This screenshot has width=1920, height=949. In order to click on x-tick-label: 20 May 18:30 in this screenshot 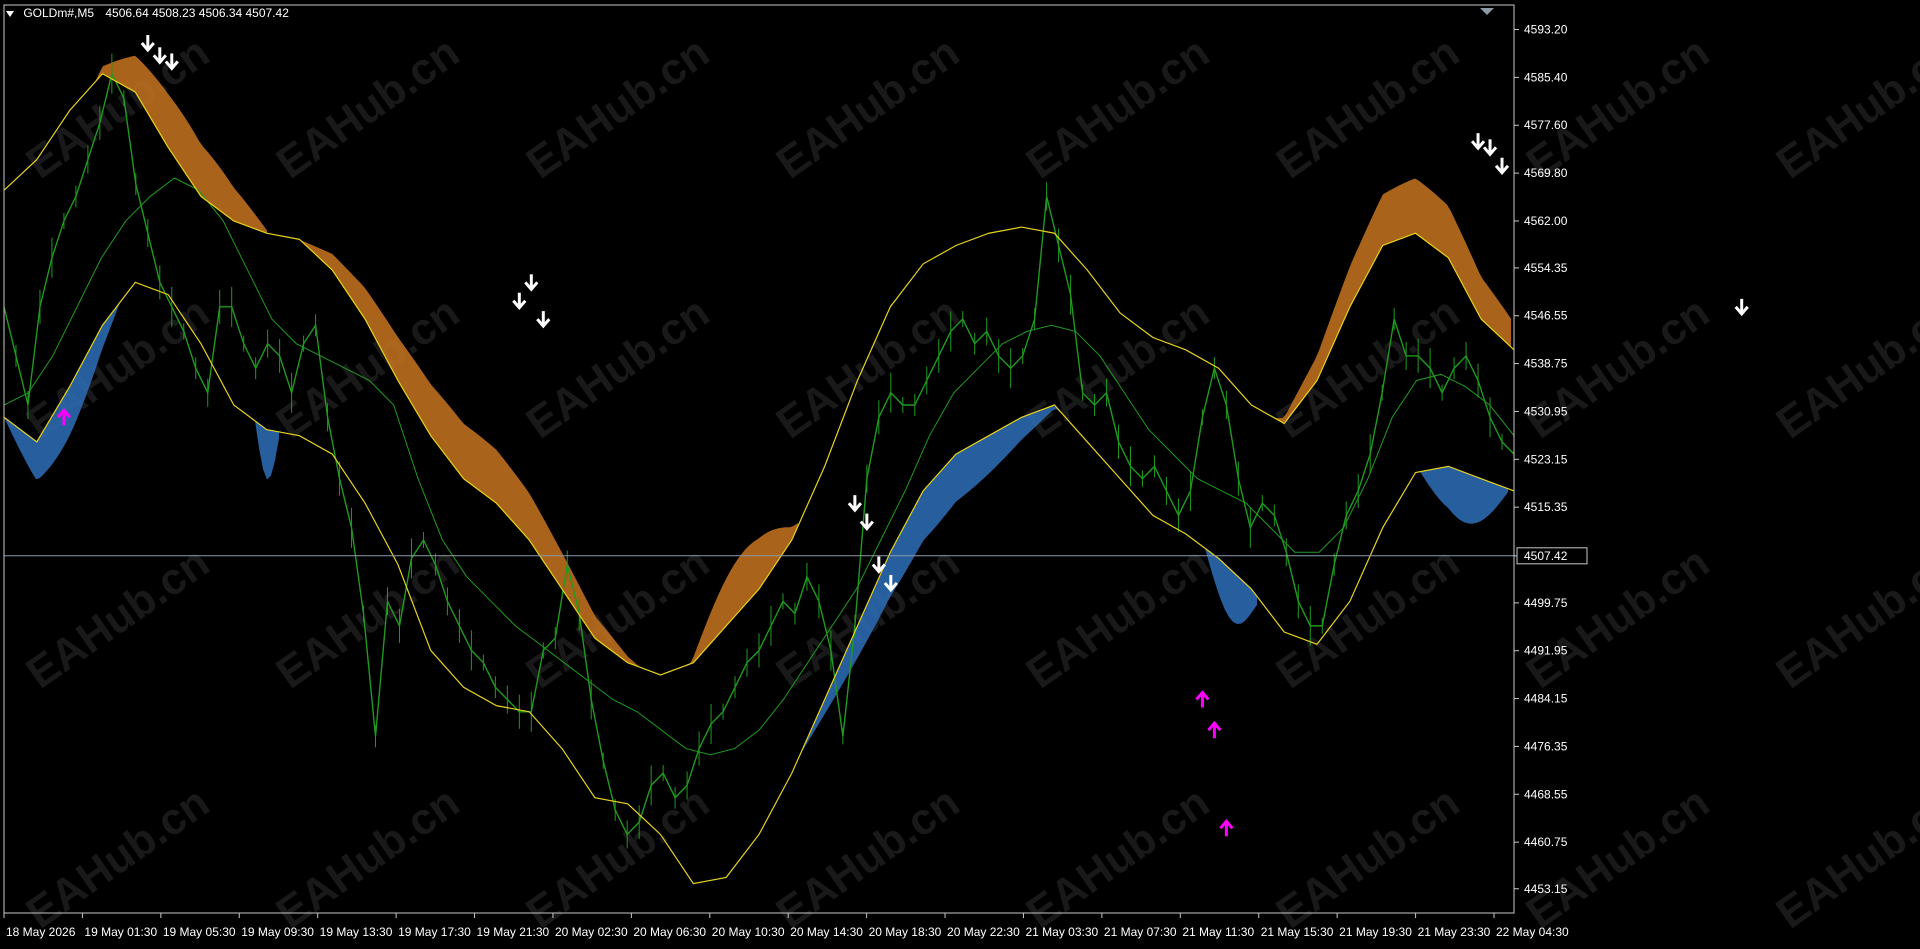, I will do `click(905, 932)`.